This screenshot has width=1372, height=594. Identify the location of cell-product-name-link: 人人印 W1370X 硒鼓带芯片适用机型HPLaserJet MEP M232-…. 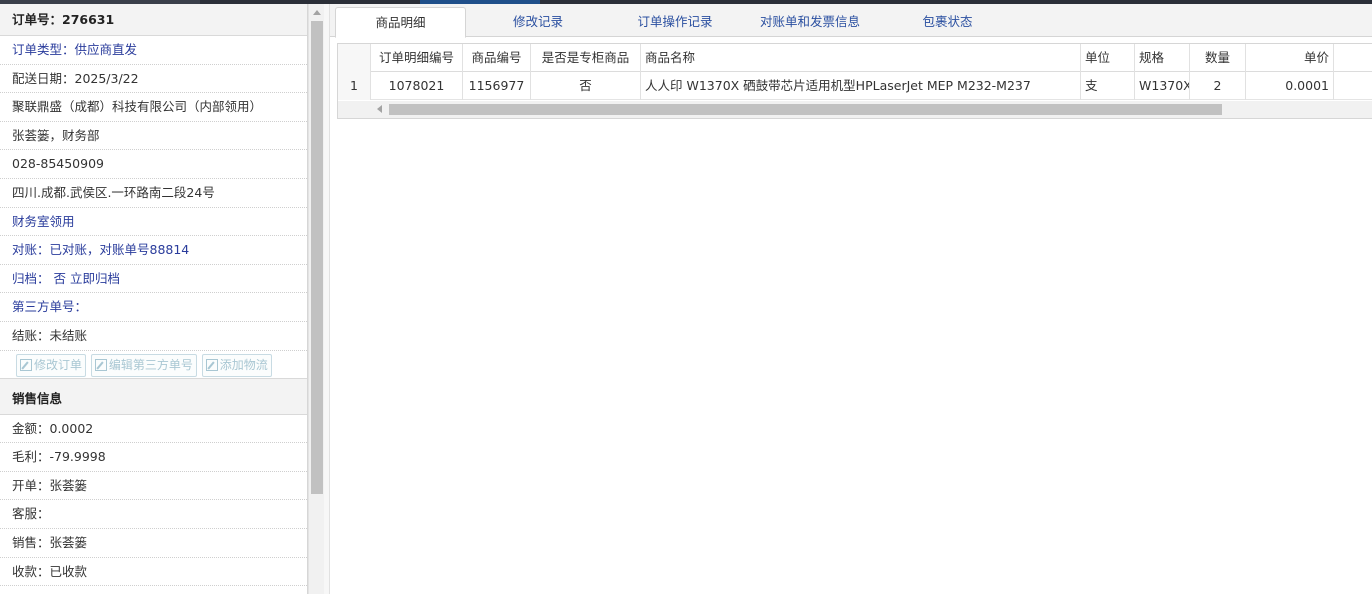
(861, 86).